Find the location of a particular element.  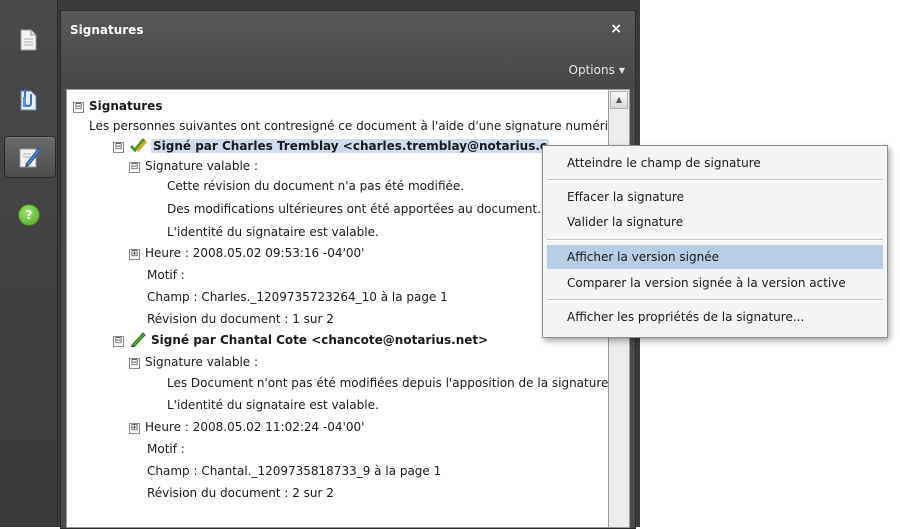

signatures-icon is located at coordinates (30, 157).